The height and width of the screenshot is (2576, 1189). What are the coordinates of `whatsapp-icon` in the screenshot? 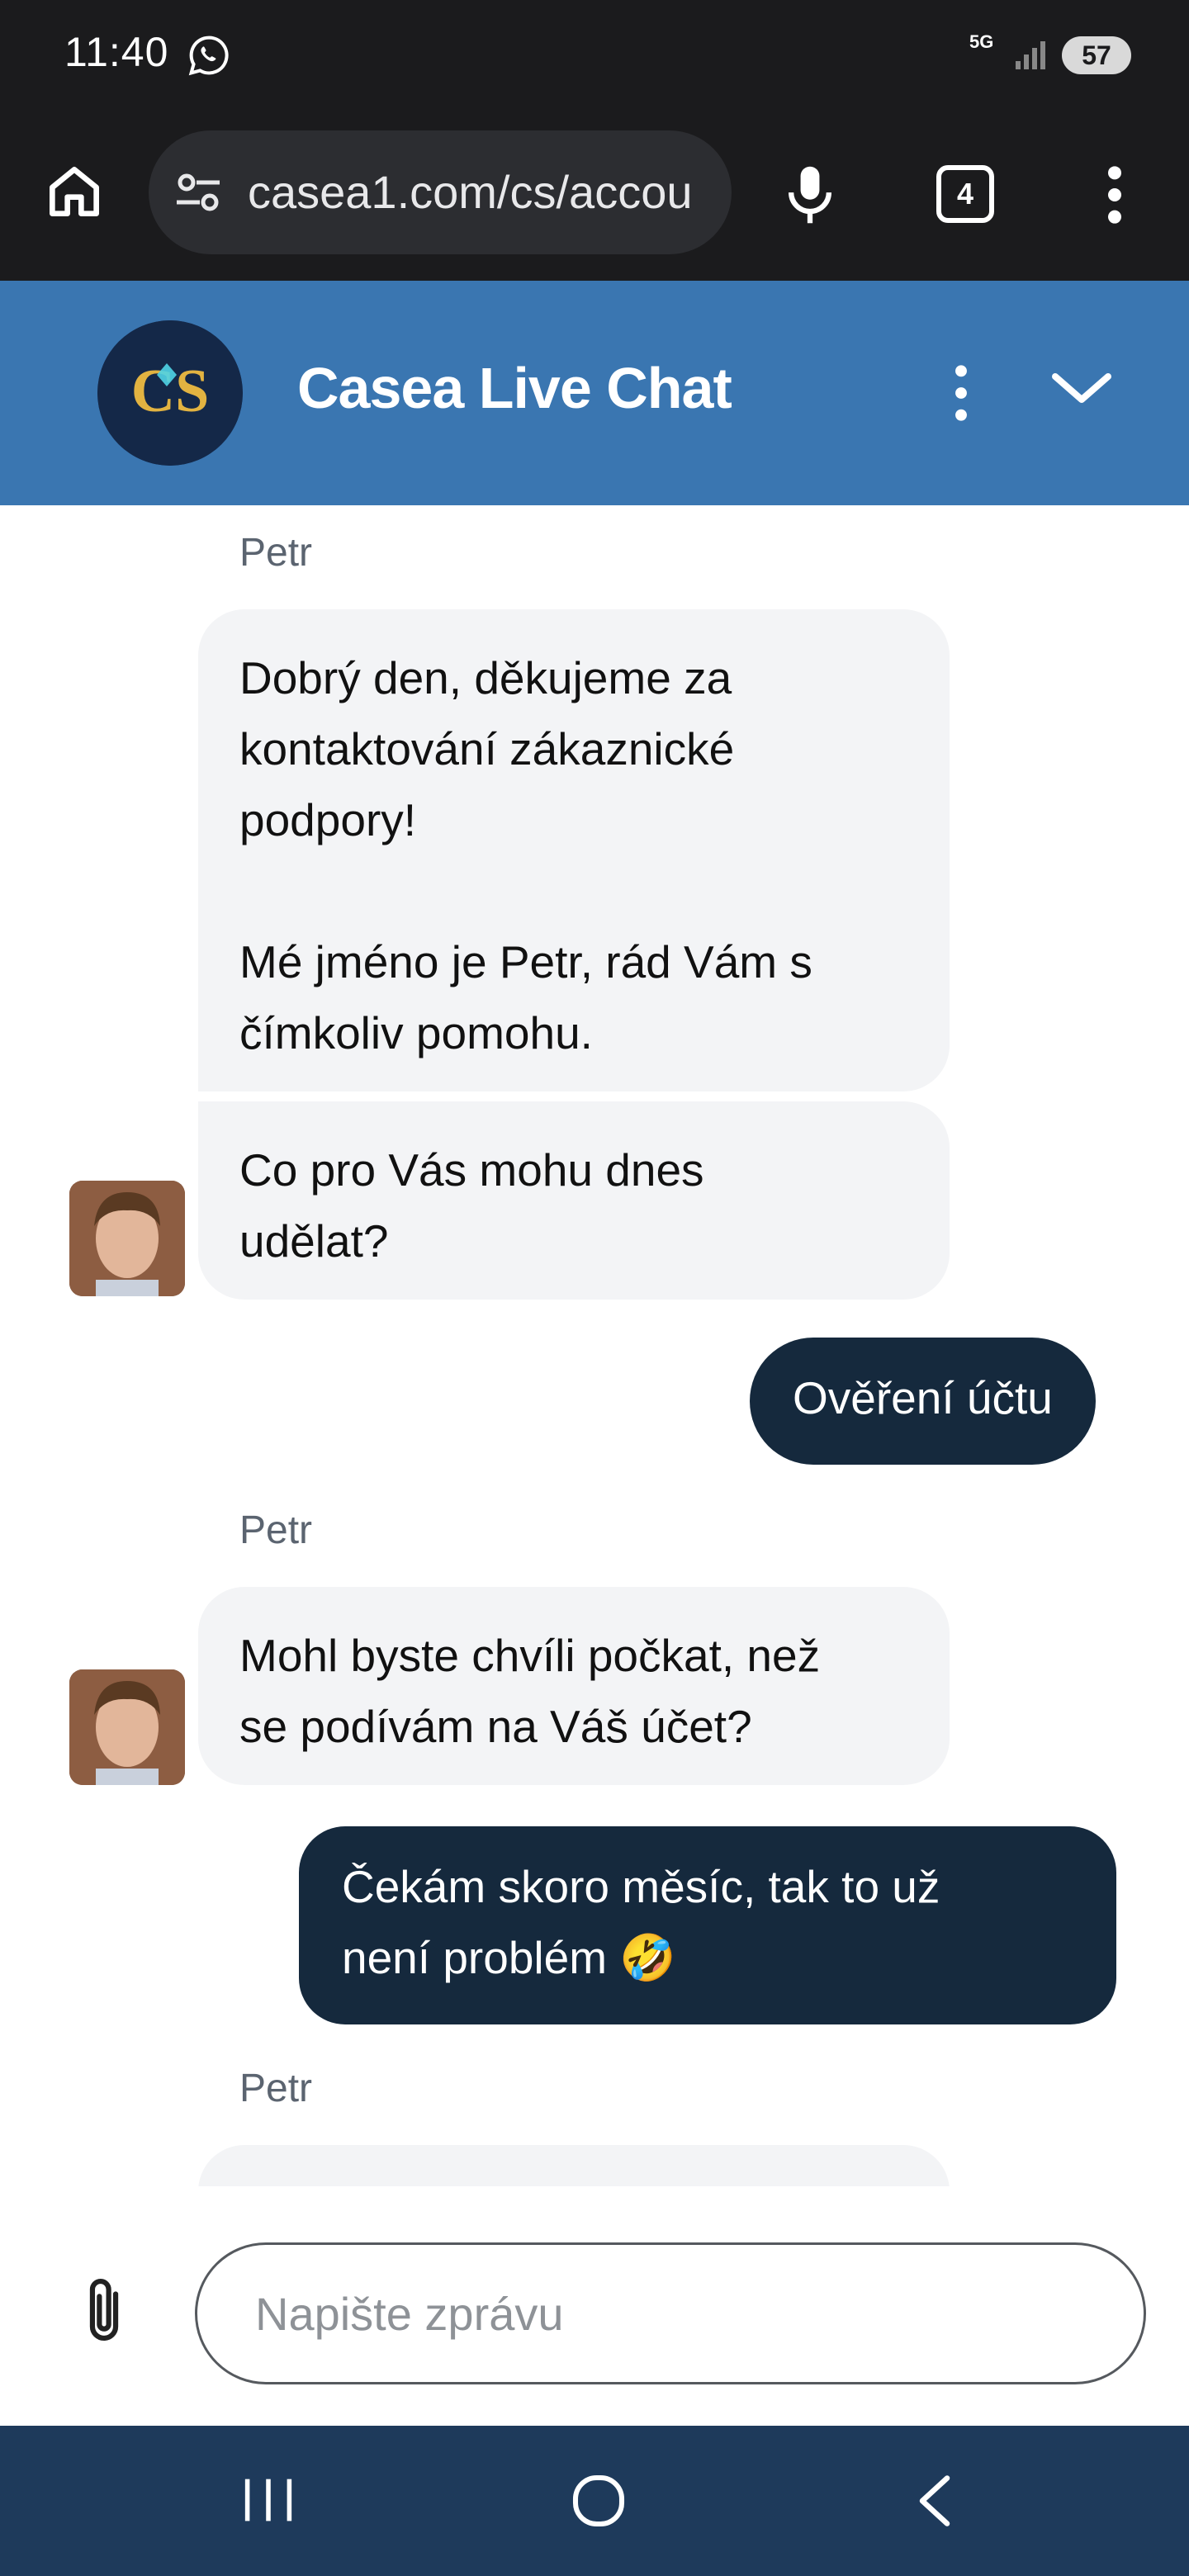 It's located at (208, 56).